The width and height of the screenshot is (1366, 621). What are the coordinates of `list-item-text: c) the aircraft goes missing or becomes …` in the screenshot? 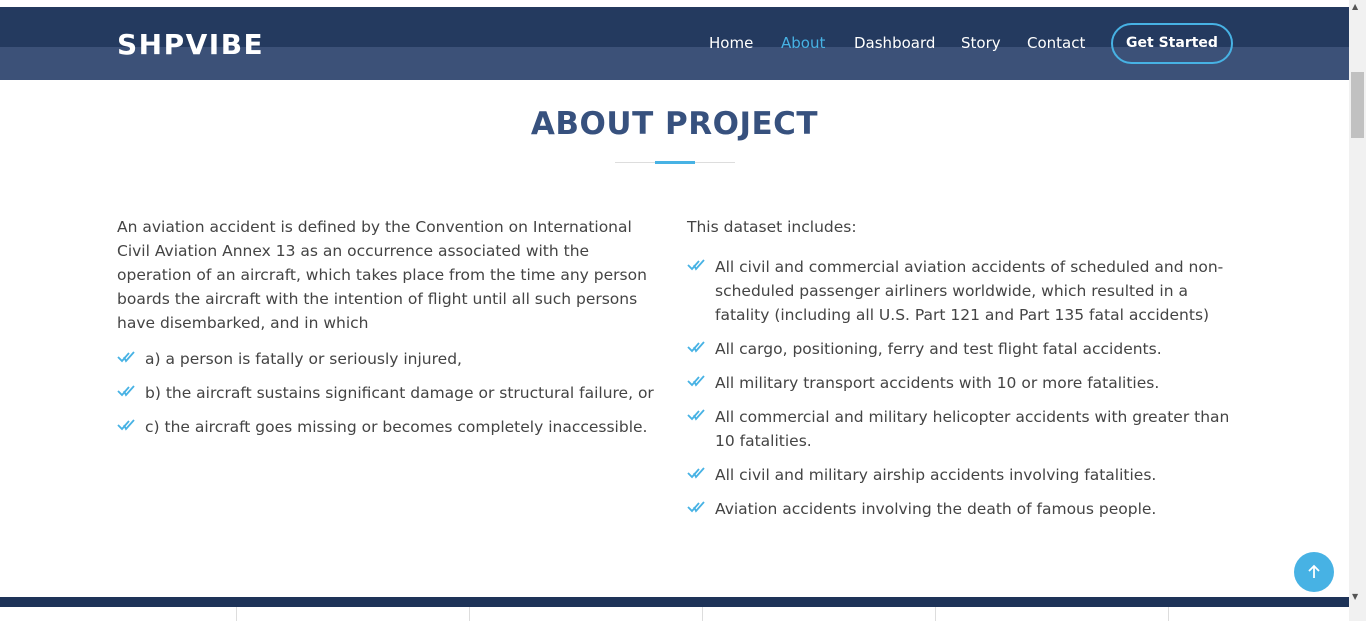 It's located at (396, 427).